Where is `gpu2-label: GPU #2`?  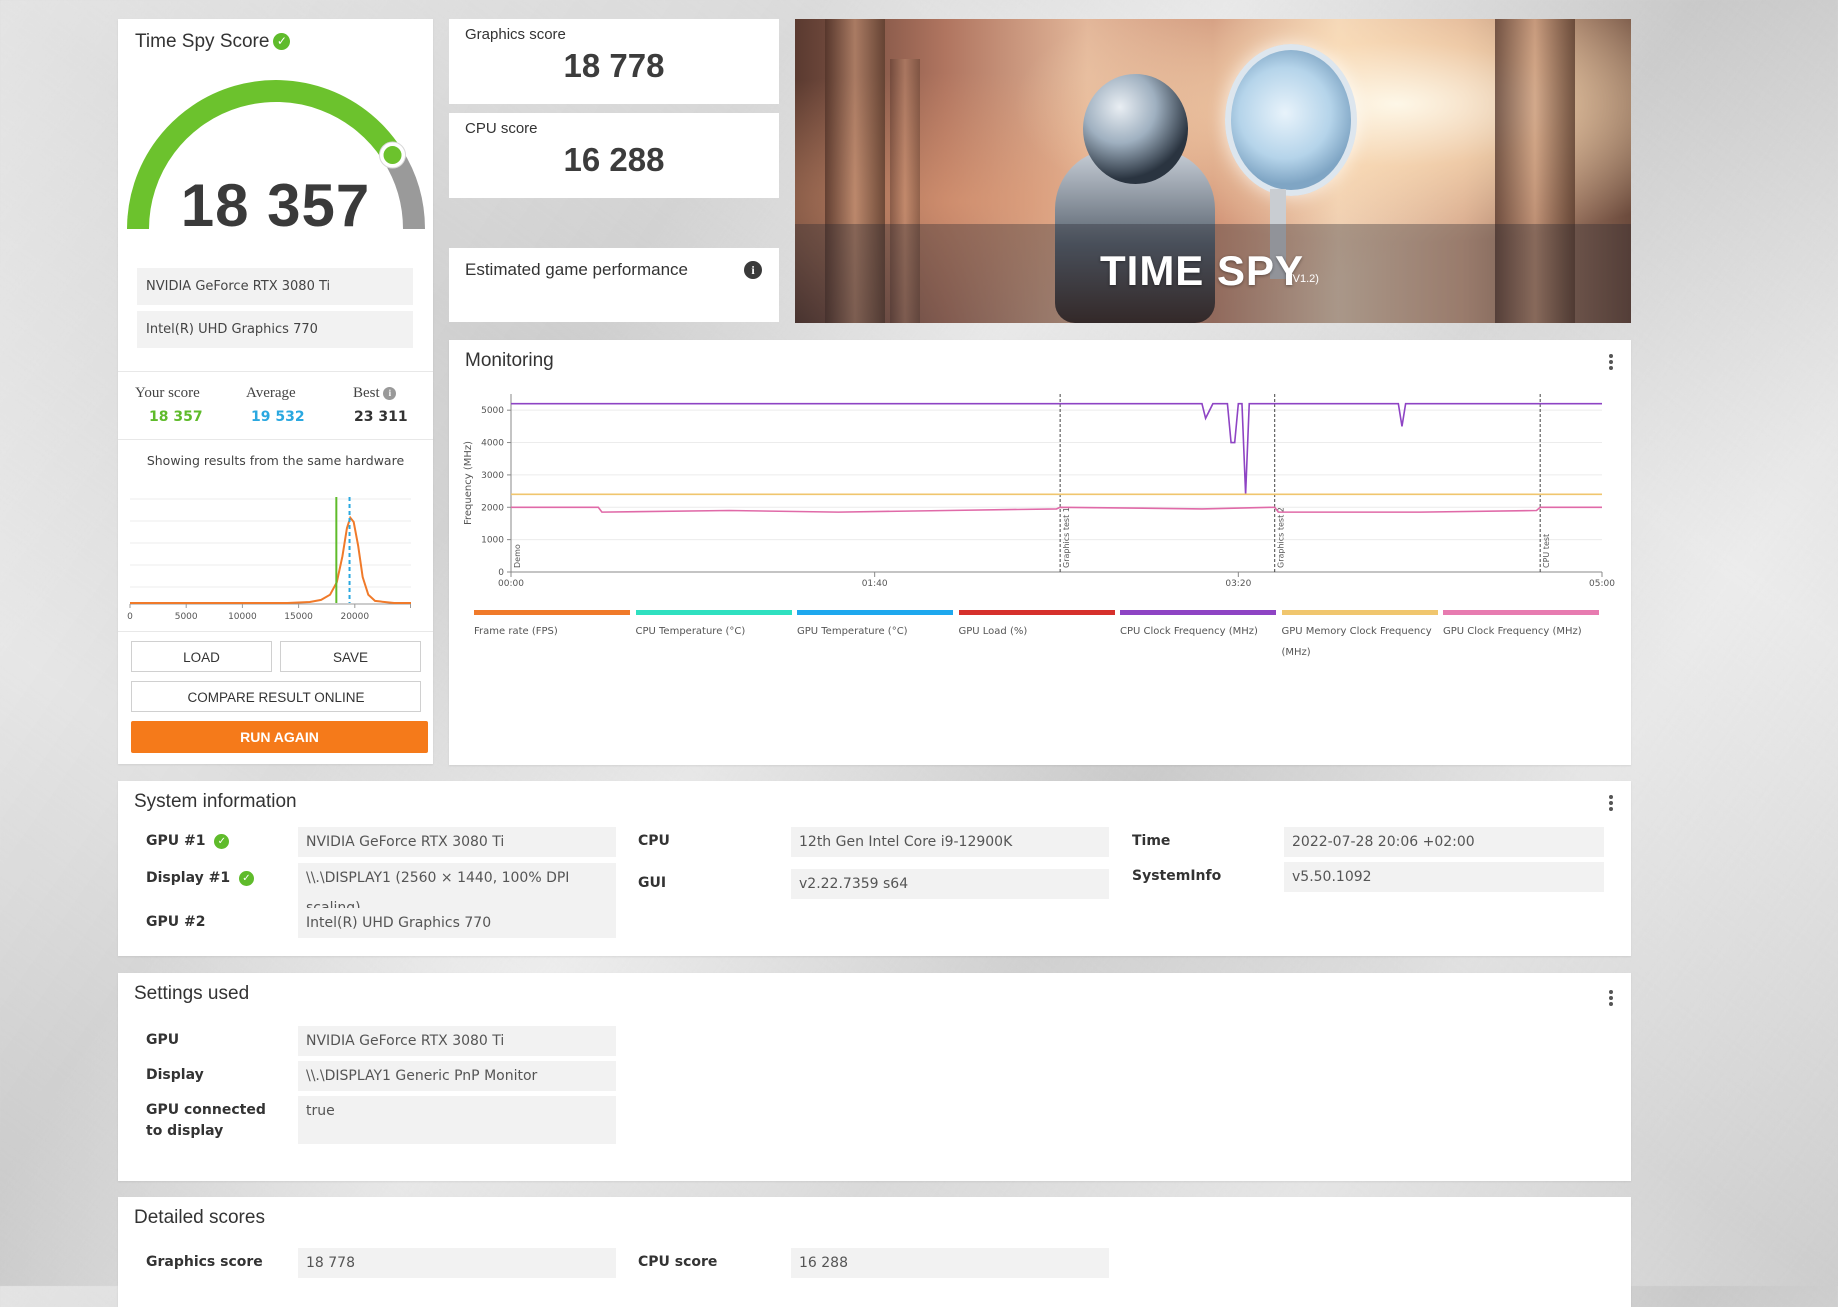
gpu2-label: GPU #2 is located at coordinates (176, 922).